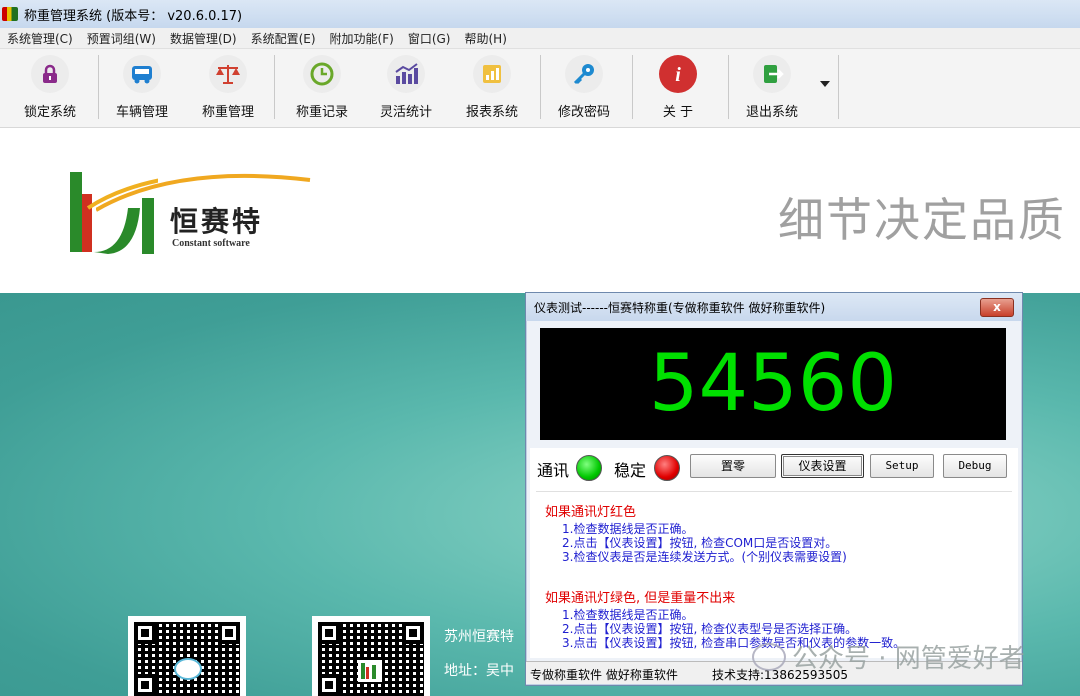 This screenshot has width=1080, height=696. What do you see at coordinates (362, 38) in the screenshot?
I see `menu-addons: 附加功能(F)` at bounding box center [362, 38].